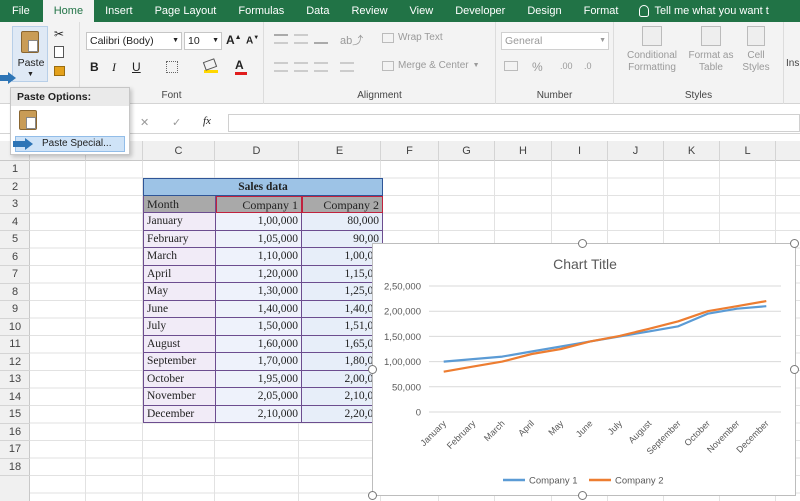 The width and height of the screenshot is (800, 501). I want to click on table-cell: June, so click(179, 309).